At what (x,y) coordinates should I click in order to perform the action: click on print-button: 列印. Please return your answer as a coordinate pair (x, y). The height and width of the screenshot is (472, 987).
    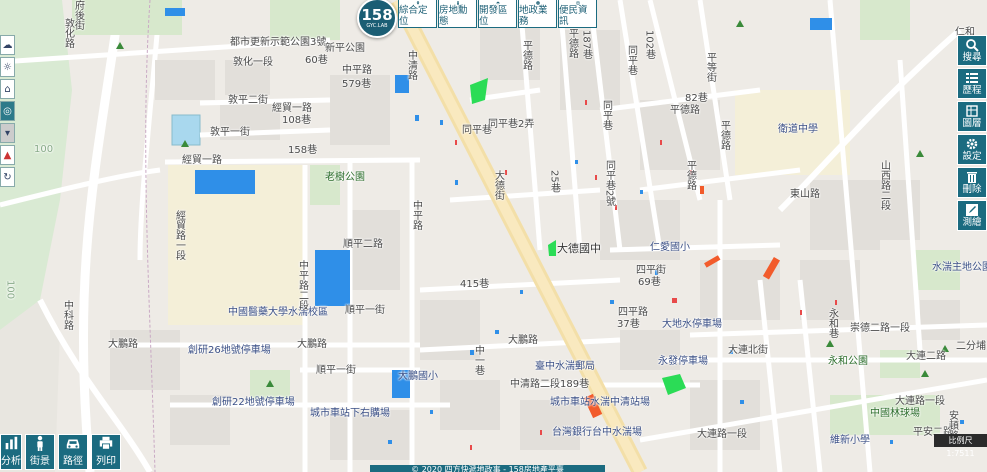
    Looking at the image, I should click on (106, 452).